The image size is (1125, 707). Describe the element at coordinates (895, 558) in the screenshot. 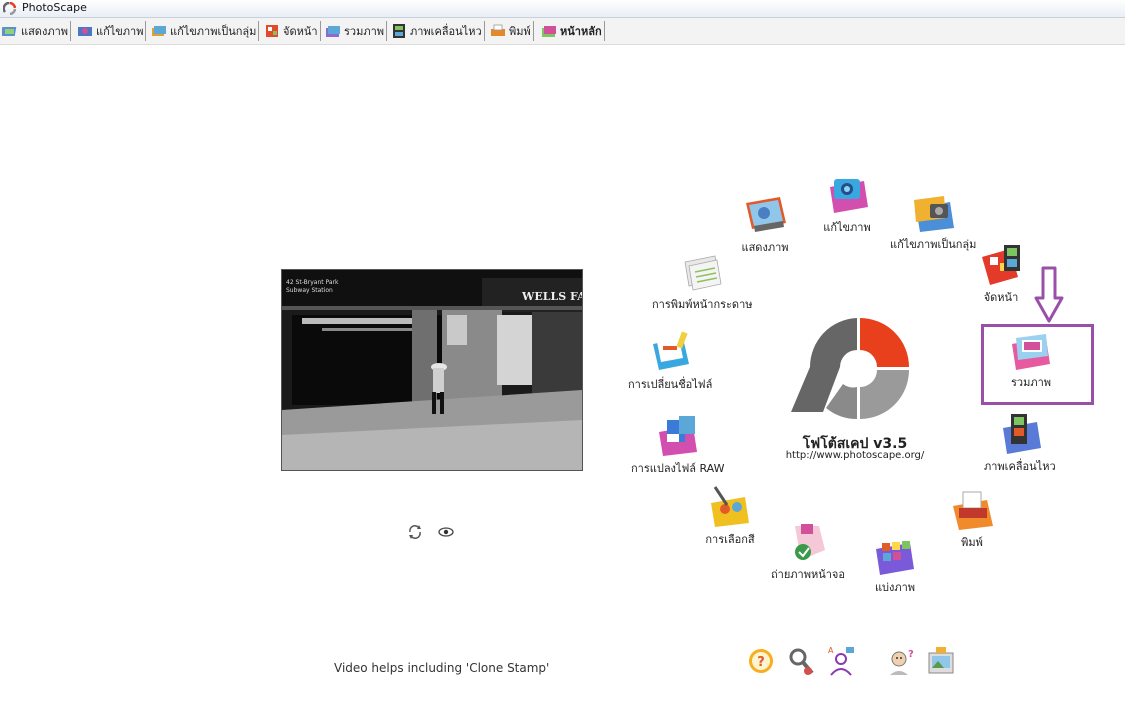

I see `splitter-icon` at that location.